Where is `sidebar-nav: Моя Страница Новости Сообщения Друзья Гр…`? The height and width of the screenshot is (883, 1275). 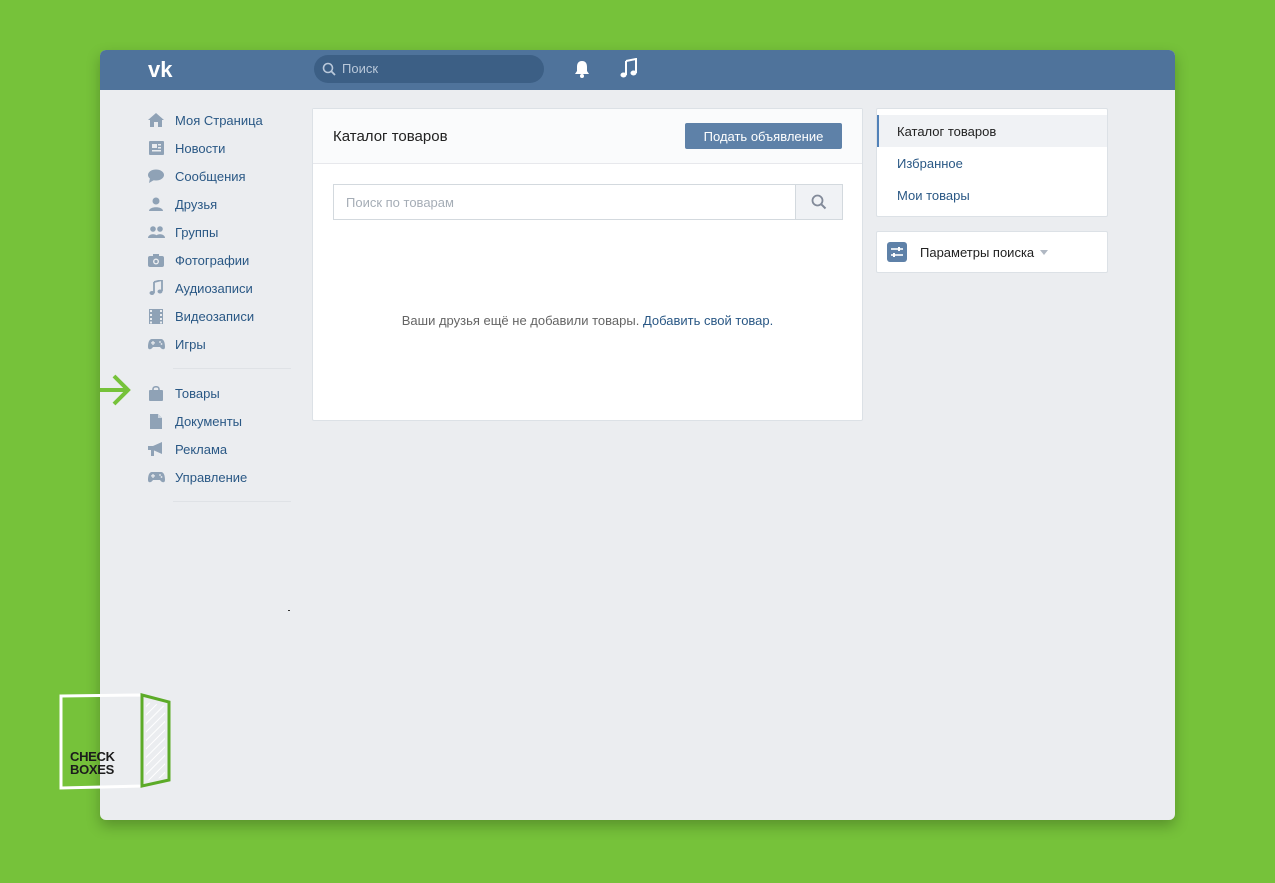 sidebar-nav: Моя Страница Новости Сообщения Друзья Гр… is located at coordinates (220, 309).